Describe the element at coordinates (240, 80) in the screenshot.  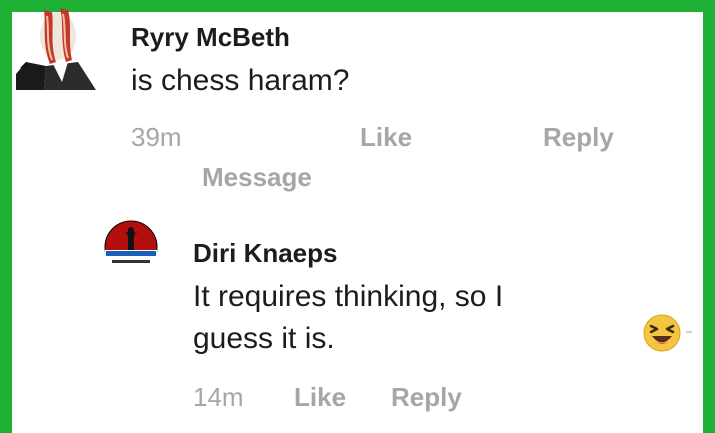
I see `comment-text: is chess haram?` at that location.